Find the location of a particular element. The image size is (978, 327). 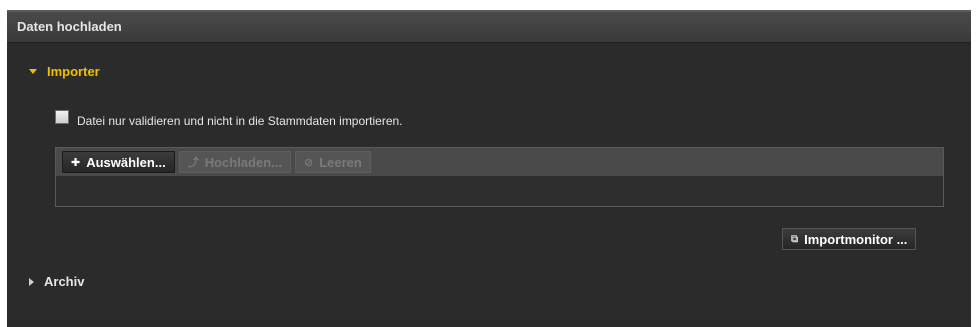

uploader-toolbar: ✚ Auswählen... ⤴ Hochladen... ⊘ Leeren is located at coordinates (499, 162).